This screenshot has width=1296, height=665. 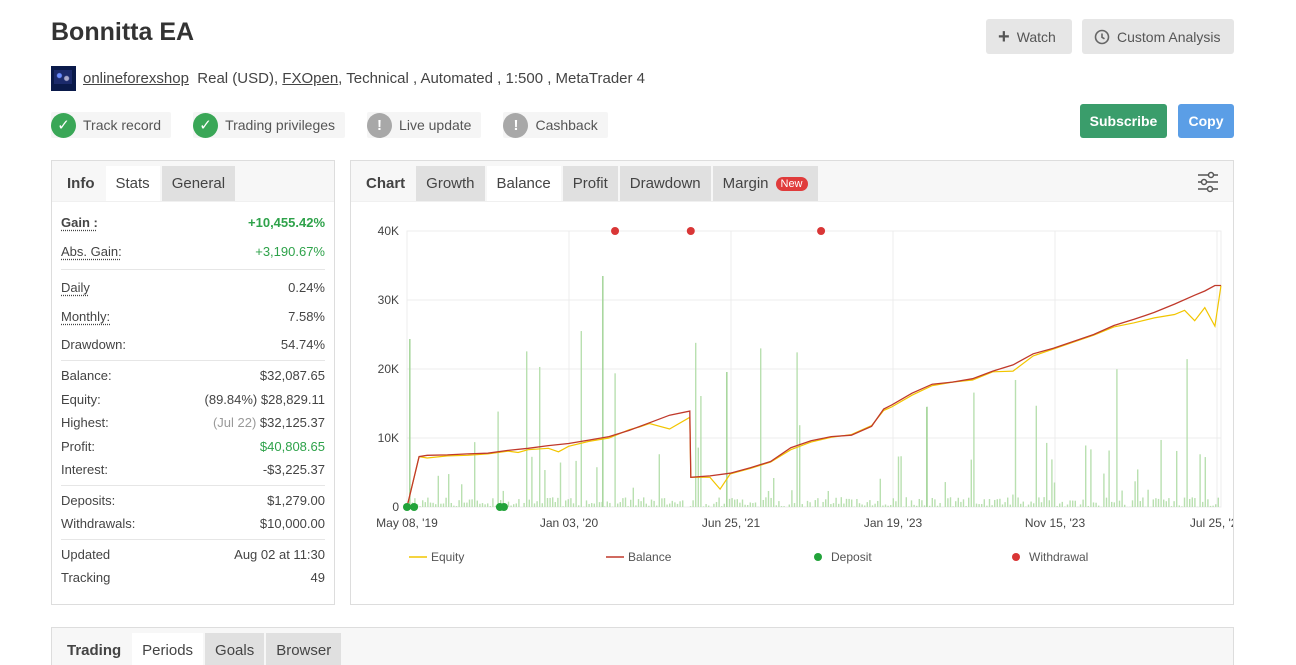 What do you see at coordinates (424, 125) in the screenshot?
I see `badge-live-update: ! Live update` at bounding box center [424, 125].